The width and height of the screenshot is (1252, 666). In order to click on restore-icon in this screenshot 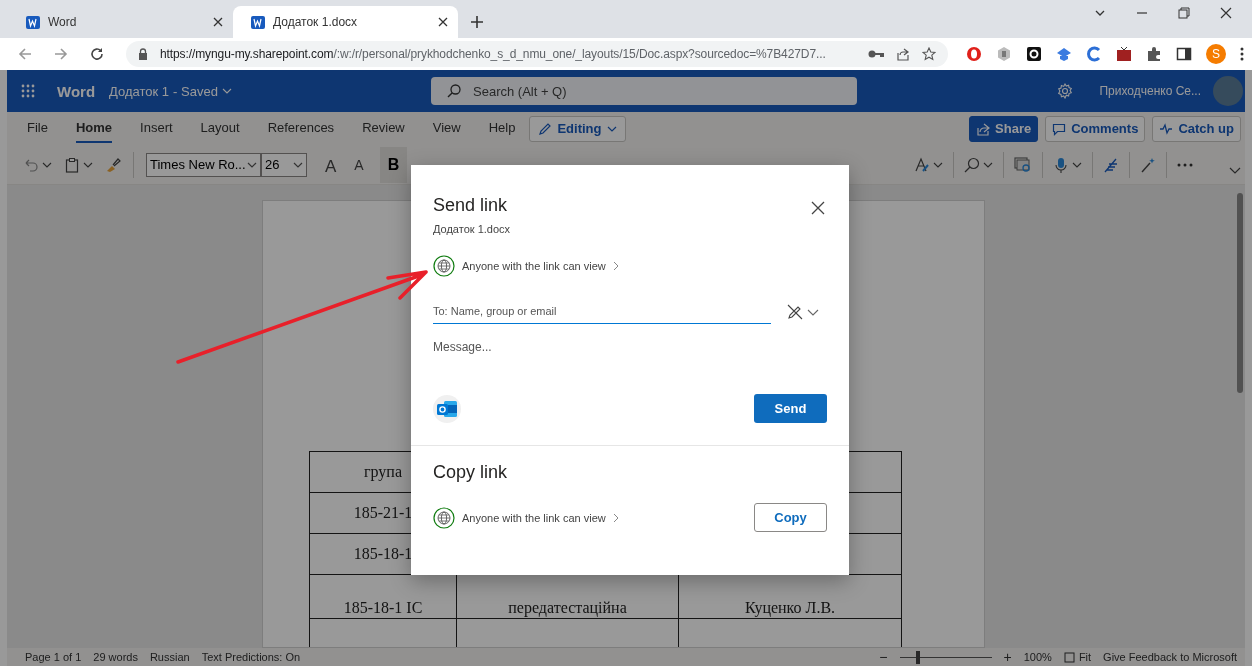, I will do `click(1184, 13)`.